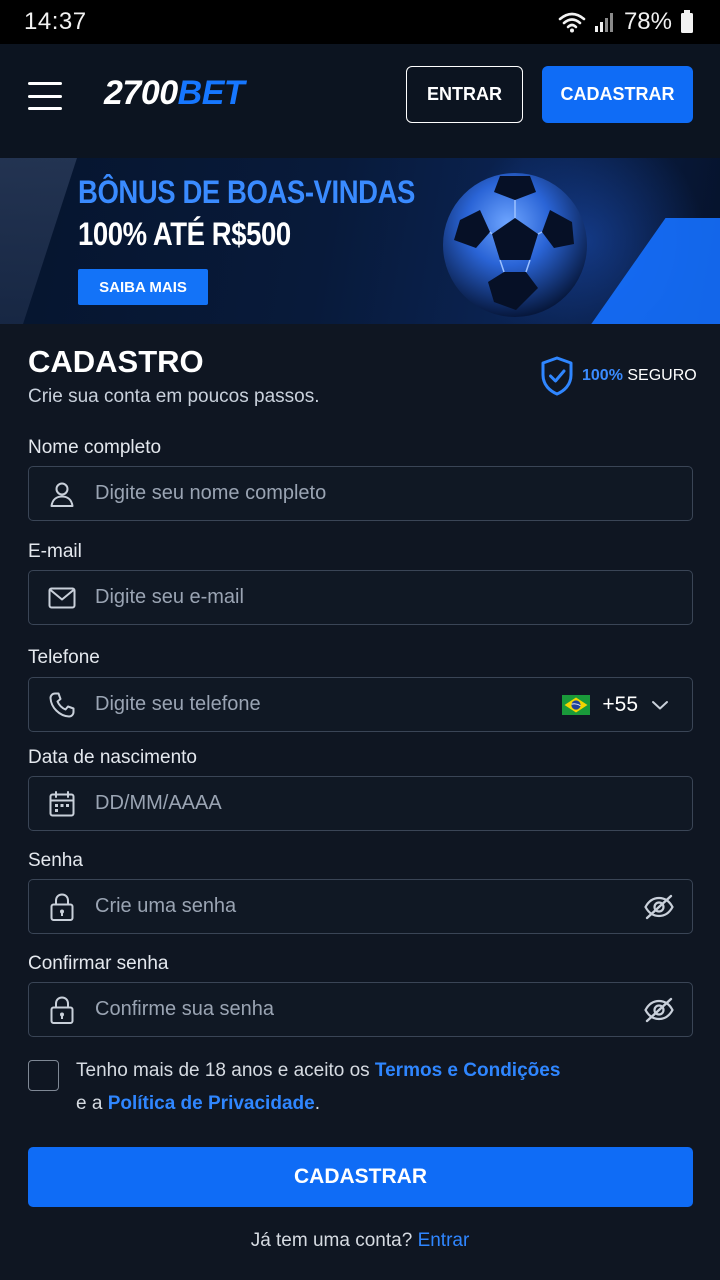 The image size is (720, 1280). Describe the element at coordinates (557, 376) in the screenshot. I see `shield-check-icon` at that location.